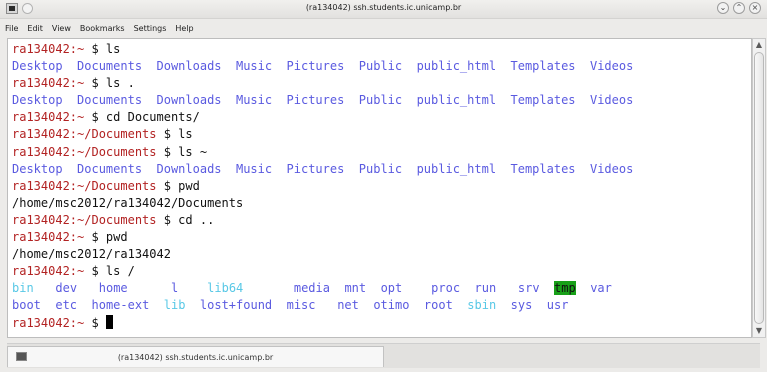 The image size is (767, 372). Describe the element at coordinates (102, 28) in the screenshot. I see `menu-bookmarks: Bookmarks` at that location.